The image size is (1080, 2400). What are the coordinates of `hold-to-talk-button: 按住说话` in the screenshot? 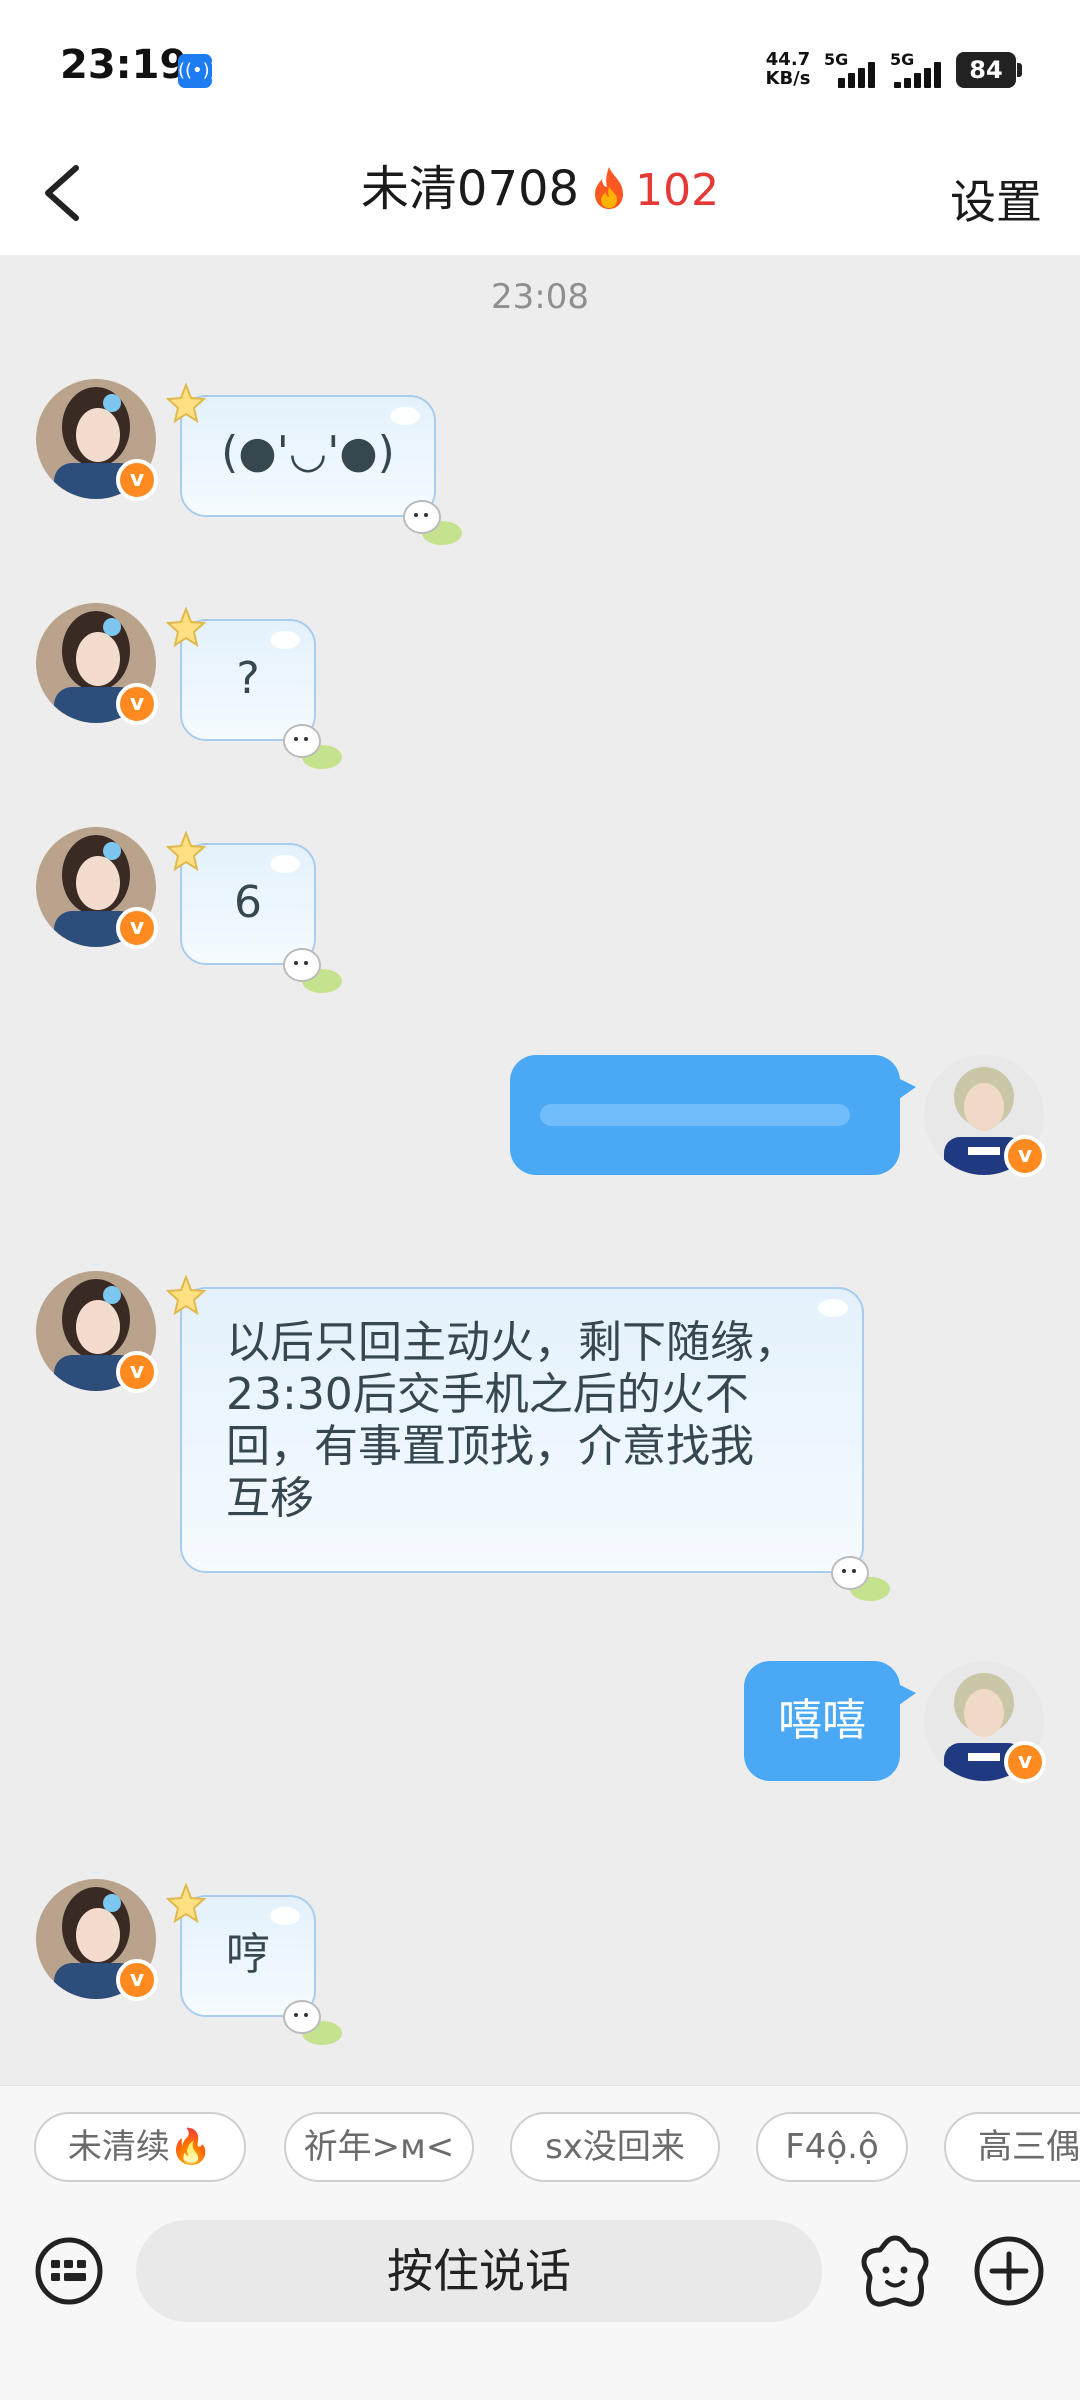 It's located at (479, 2271).